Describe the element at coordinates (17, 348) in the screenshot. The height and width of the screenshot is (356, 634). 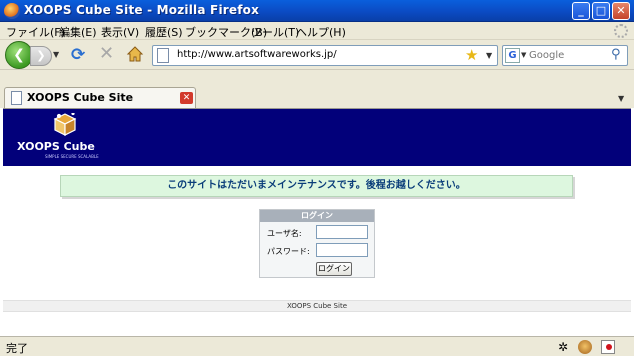
I see `status-text: 完了` at that location.